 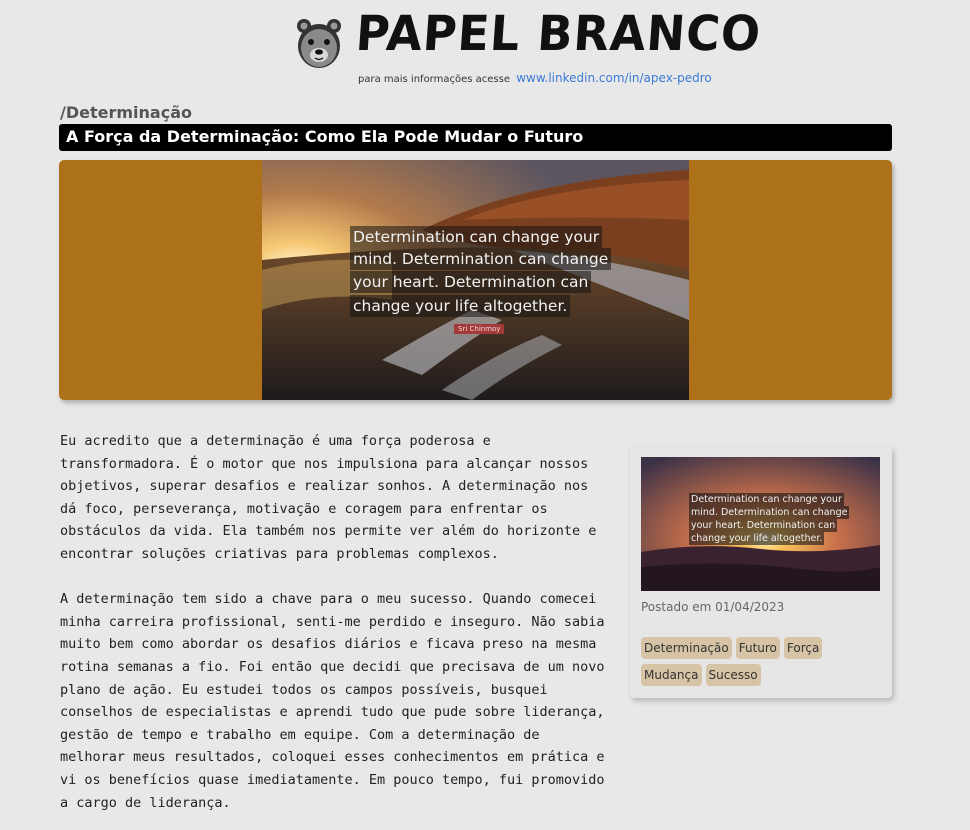 What do you see at coordinates (558, 33) in the screenshot?
I see `brand-name: PAPEL BRANCO` at bounding box center [558, 33].